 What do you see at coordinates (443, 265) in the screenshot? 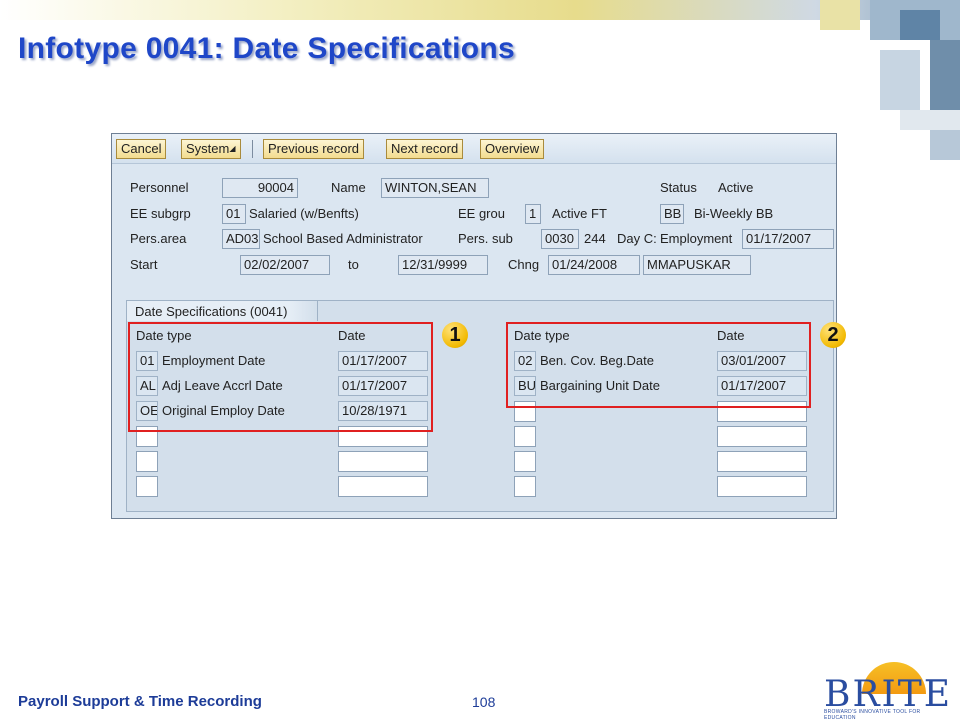
I see `end-date-field: 12/31/9999` at bounding box center [443, 265].